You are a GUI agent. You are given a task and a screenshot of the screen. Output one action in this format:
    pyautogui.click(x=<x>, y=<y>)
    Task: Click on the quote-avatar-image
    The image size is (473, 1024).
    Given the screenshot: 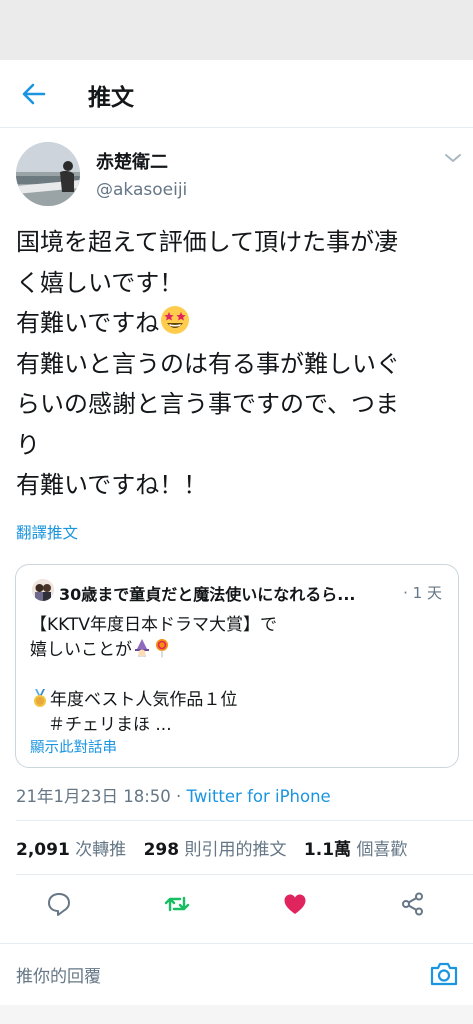 What is the action you would take?
    pyautogui.click(x=43, y=590)
    